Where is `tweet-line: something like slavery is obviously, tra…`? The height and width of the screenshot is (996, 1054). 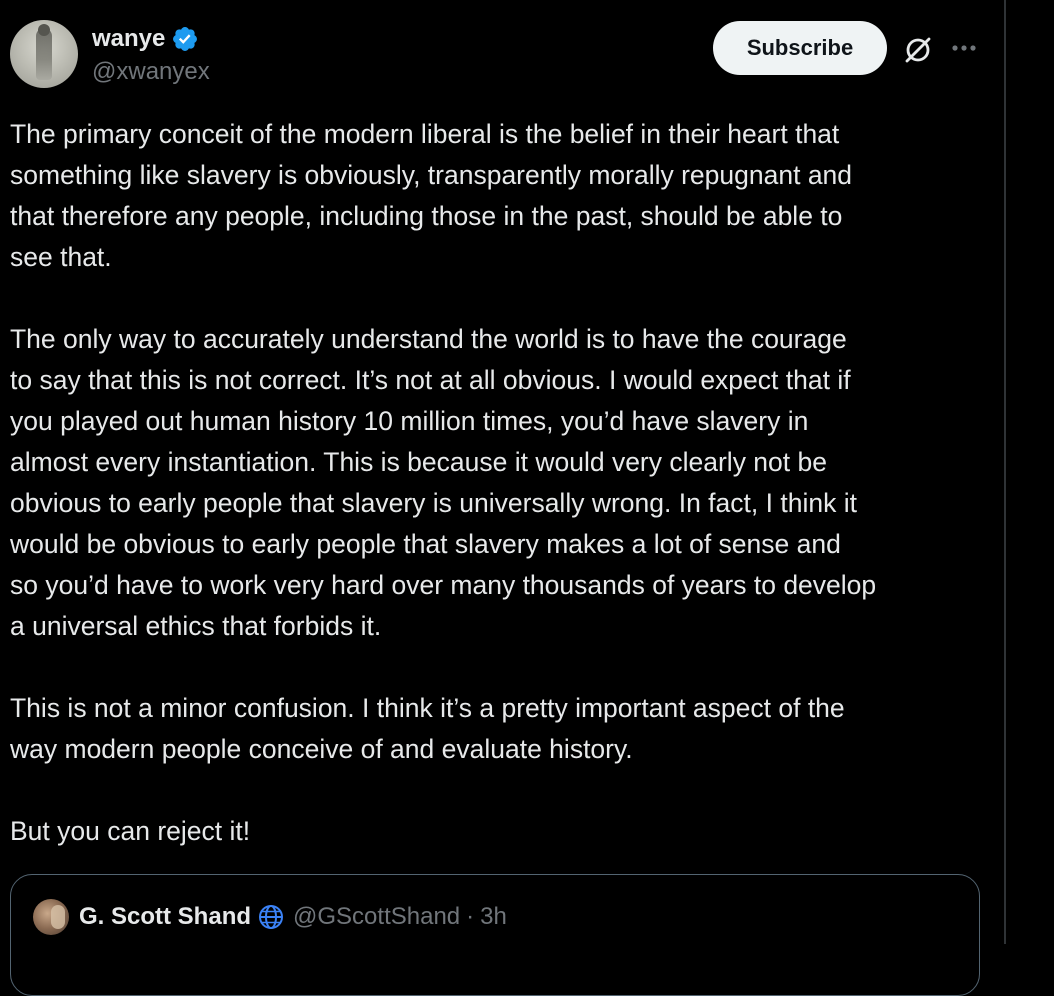
tweet-line: something like slavery is obviously, tra… is located at coordinates (431, 175).